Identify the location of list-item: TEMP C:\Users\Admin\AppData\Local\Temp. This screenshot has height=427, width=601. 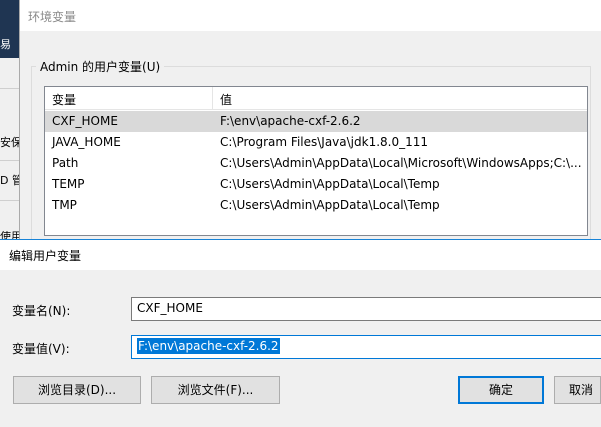
(316, 184).